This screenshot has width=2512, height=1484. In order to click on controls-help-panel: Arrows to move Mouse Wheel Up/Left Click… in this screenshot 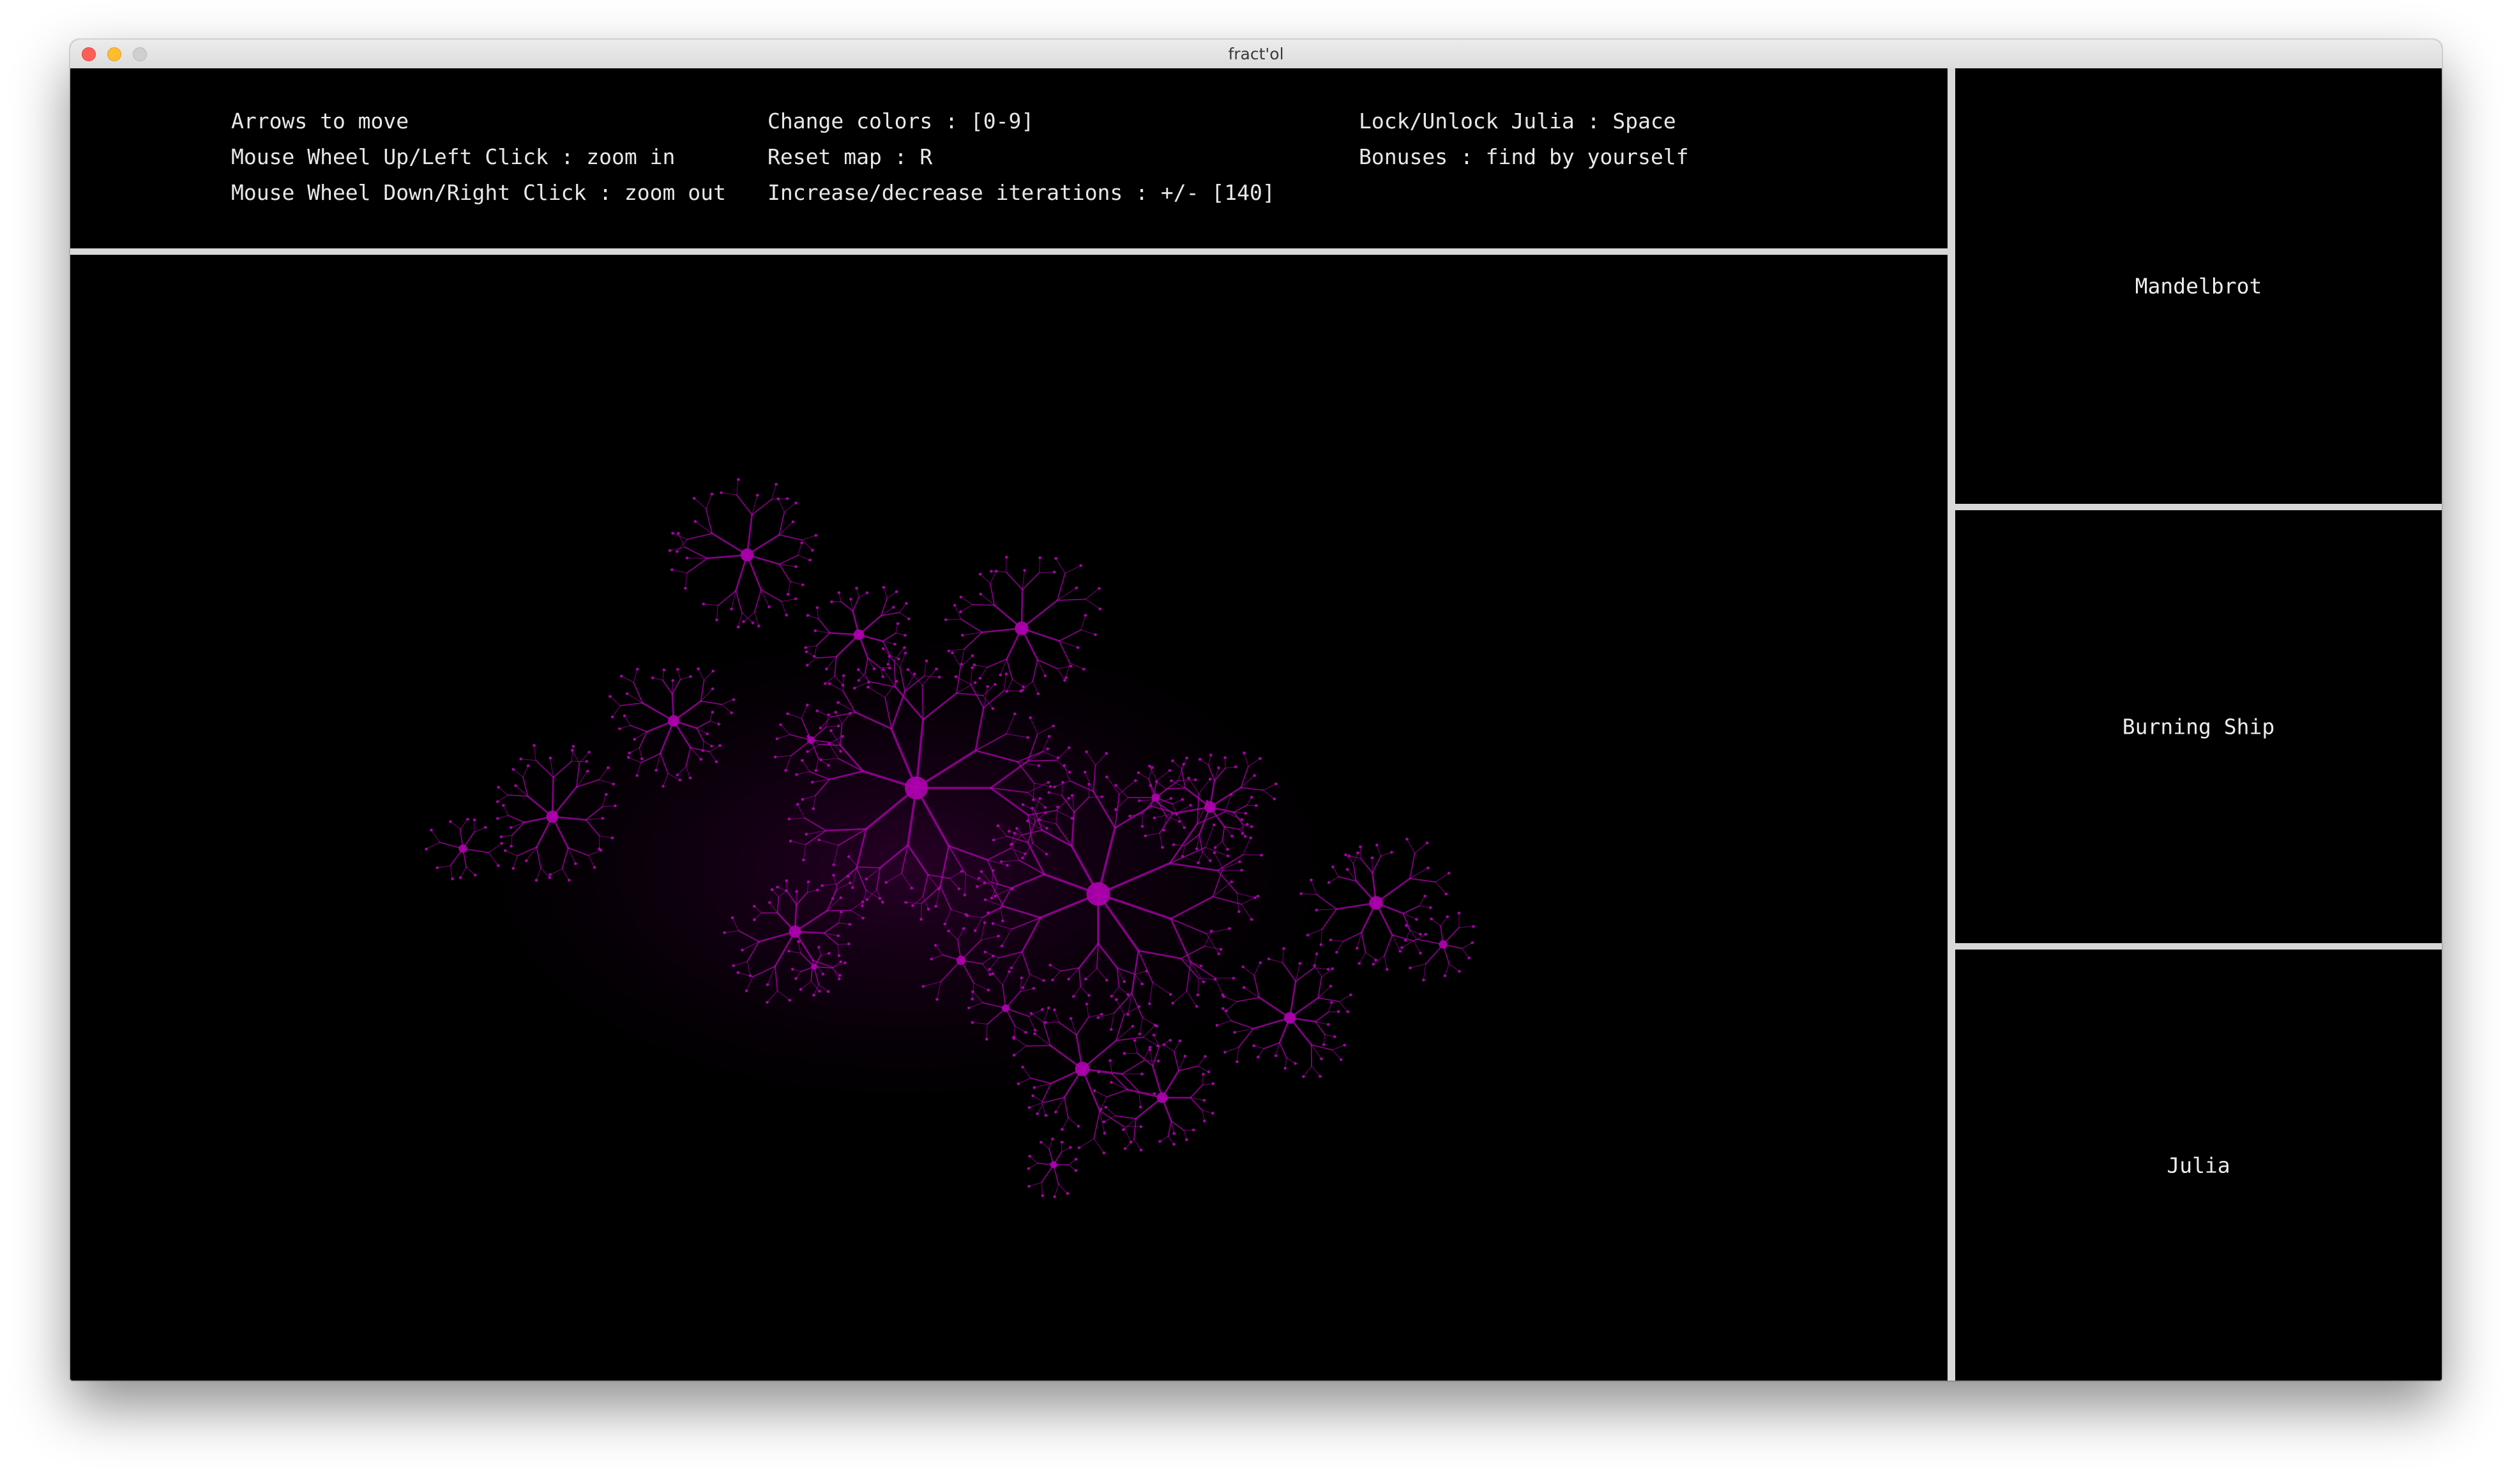, I will do `click(1009, 161)`.